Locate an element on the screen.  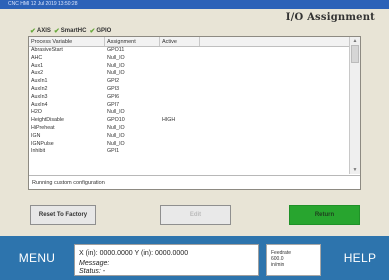
status-label: Status: - is located at coordinates (92, 271).